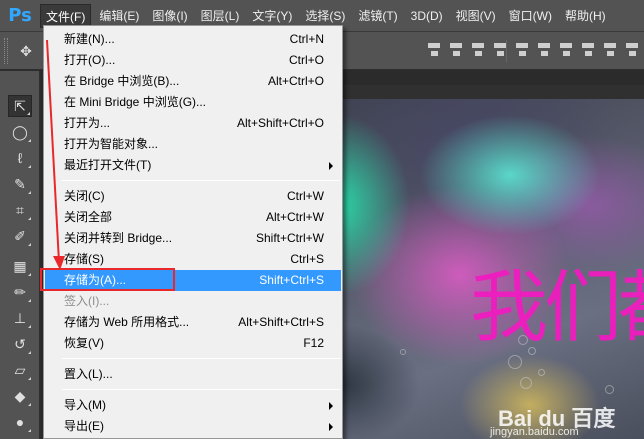 The height and width of the screenshot is (439, 644). I want to click on menu-layer: 图层(L), so click(220, 16).